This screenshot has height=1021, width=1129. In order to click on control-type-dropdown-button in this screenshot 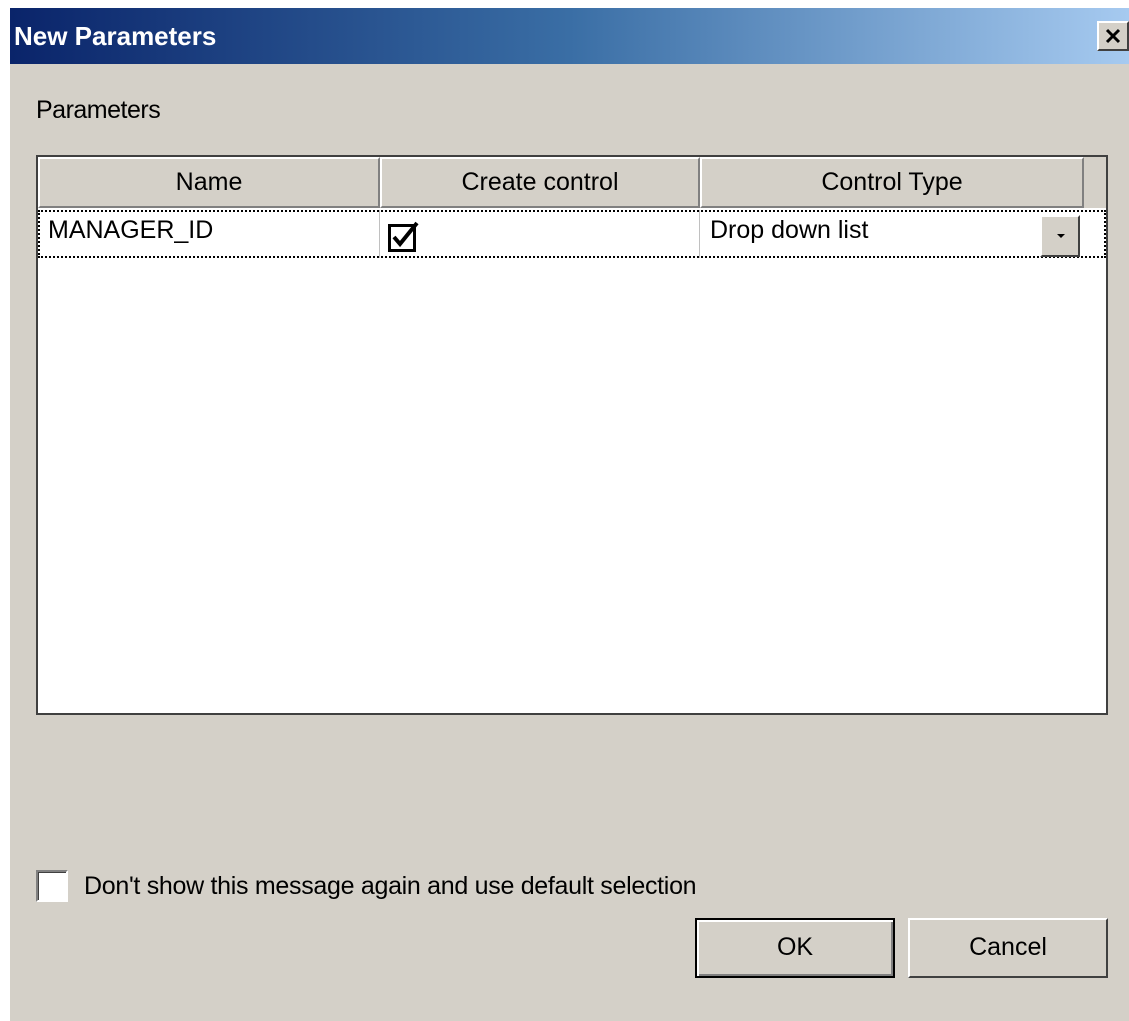, I will do `click(1060, 236)`.